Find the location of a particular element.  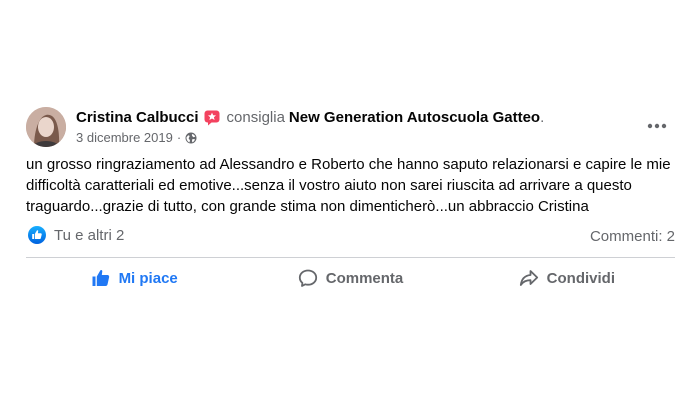

comment-icon is located at coordinates (307, 278).